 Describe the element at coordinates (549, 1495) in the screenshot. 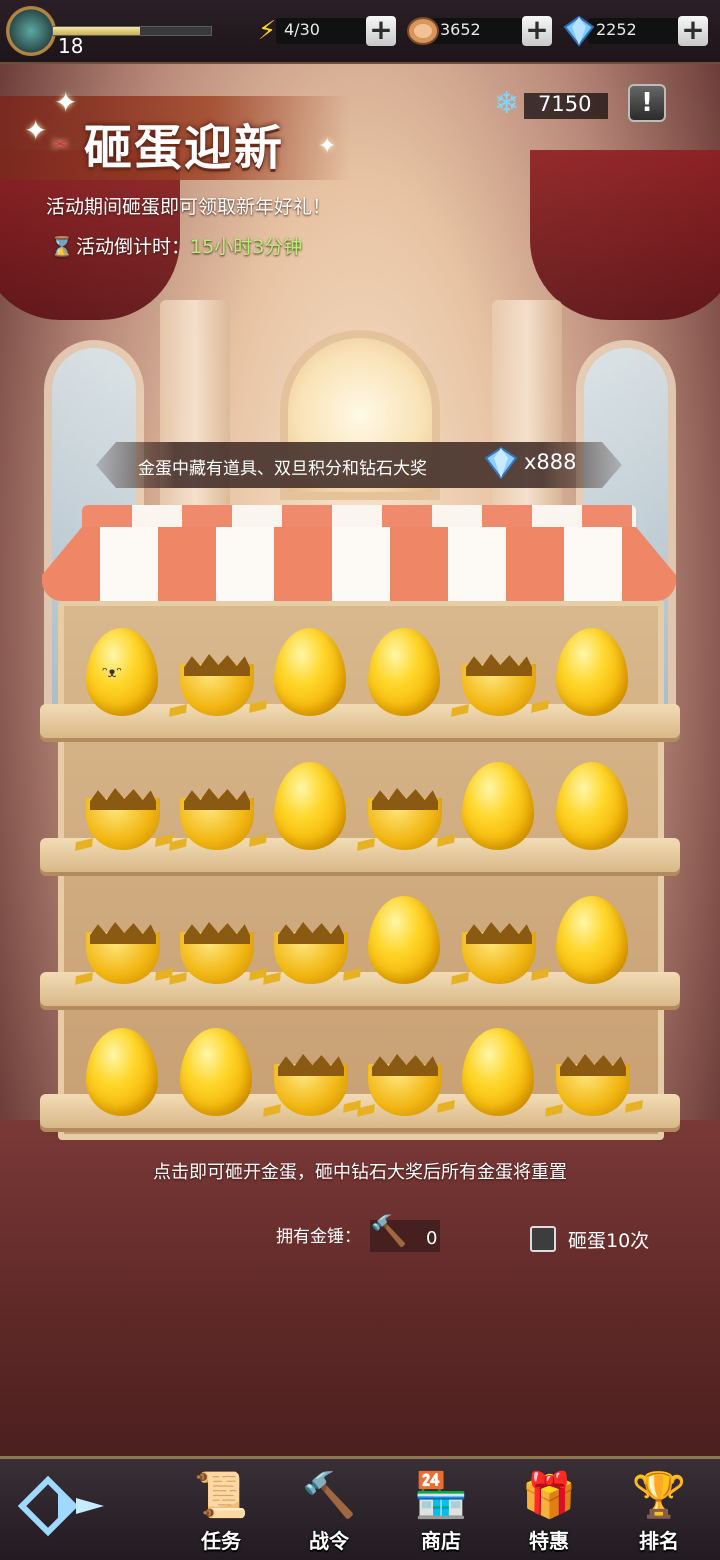

I see `gift-icon: 🎁` at that location.